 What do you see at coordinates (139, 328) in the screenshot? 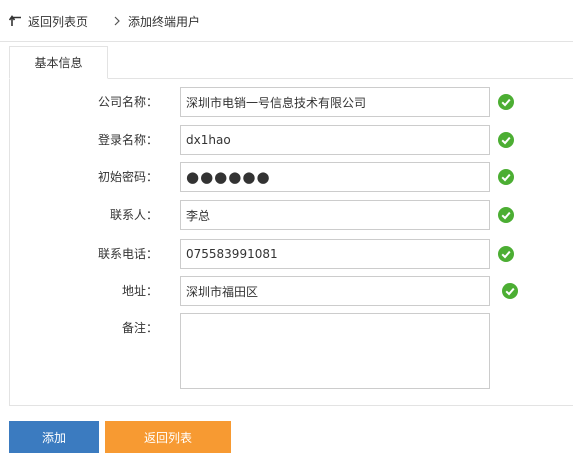
I see `remark-label: 备注：` at bounding box center [139, 328].